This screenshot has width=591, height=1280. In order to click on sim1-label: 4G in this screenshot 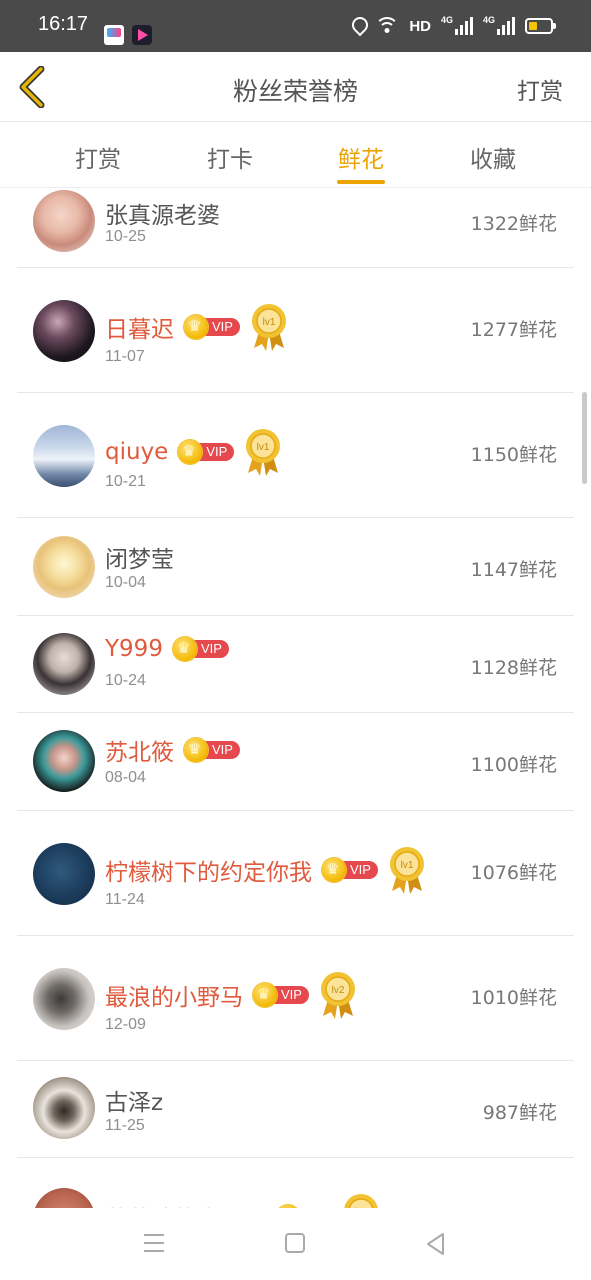, I will do `click(447, 20)`.